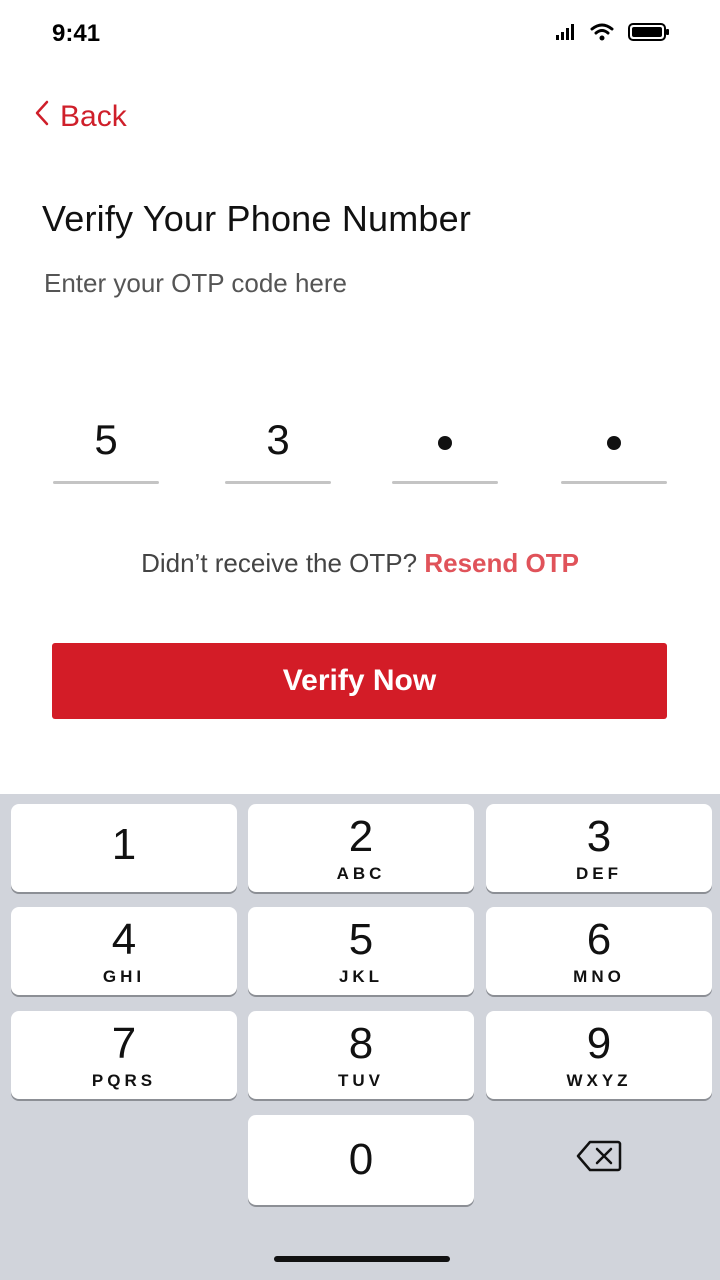 The width and height of the screenshot is (720, 1280). I want to click on key-9: 9 WXYZ, so click(599, 1055).